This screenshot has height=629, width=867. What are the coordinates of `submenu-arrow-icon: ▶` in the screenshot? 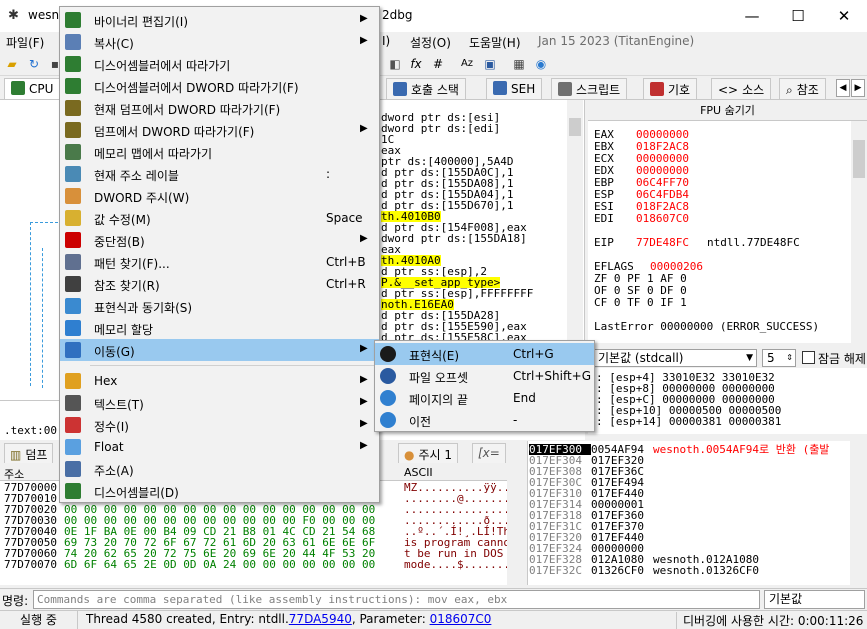 It's located at (364, 445).